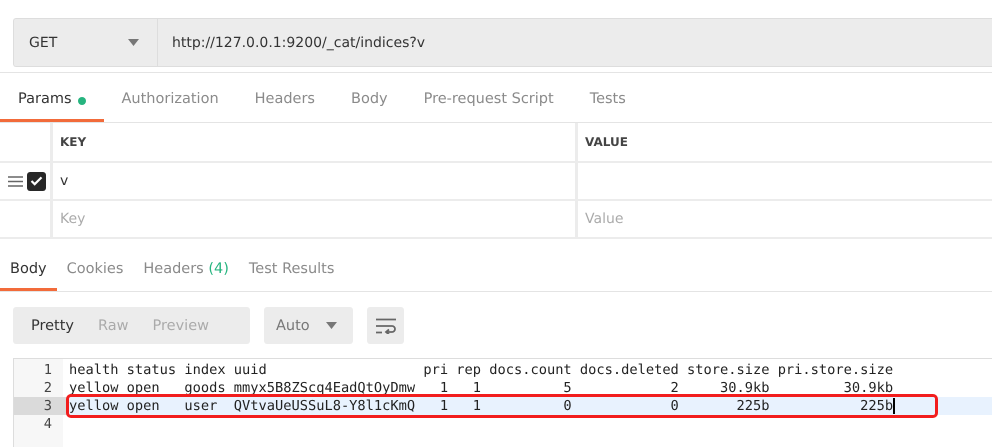 The height and width of the screenshot is (447, 992). What do you see at coordinates (783, 142) in the screenshot?
I see `column-header: VALUE` at bounding box center [783, 142].